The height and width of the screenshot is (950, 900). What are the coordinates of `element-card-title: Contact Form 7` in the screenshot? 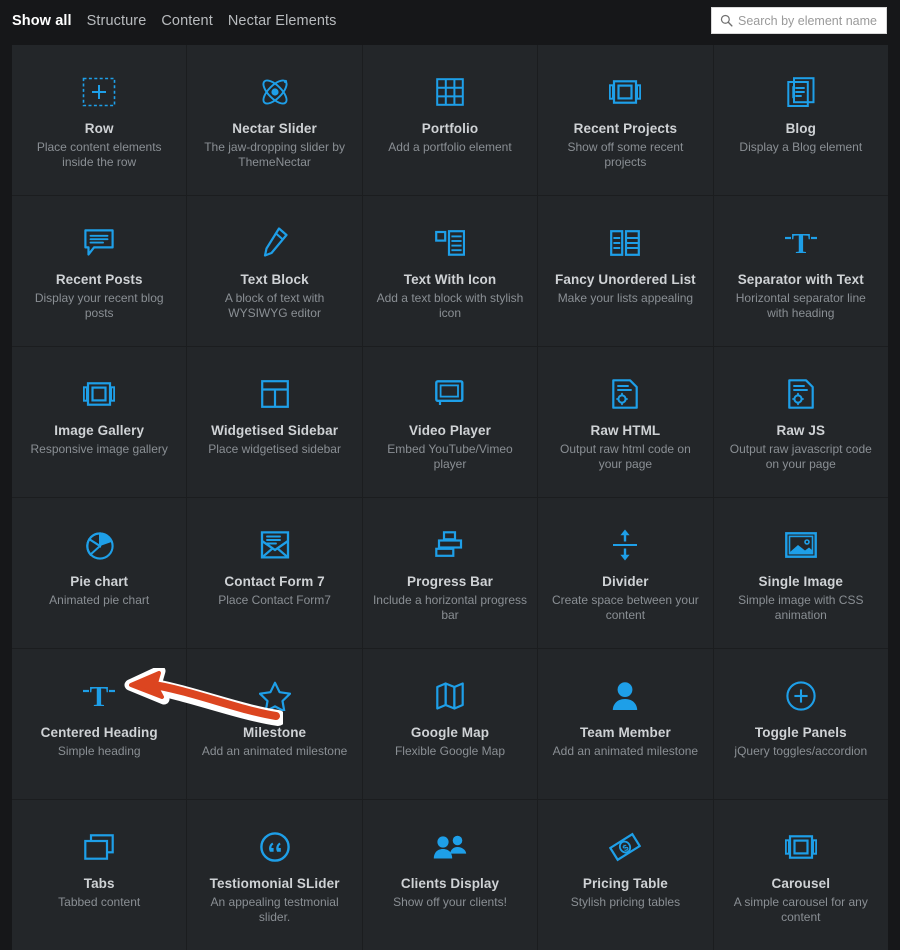 It's located at (274, 581).